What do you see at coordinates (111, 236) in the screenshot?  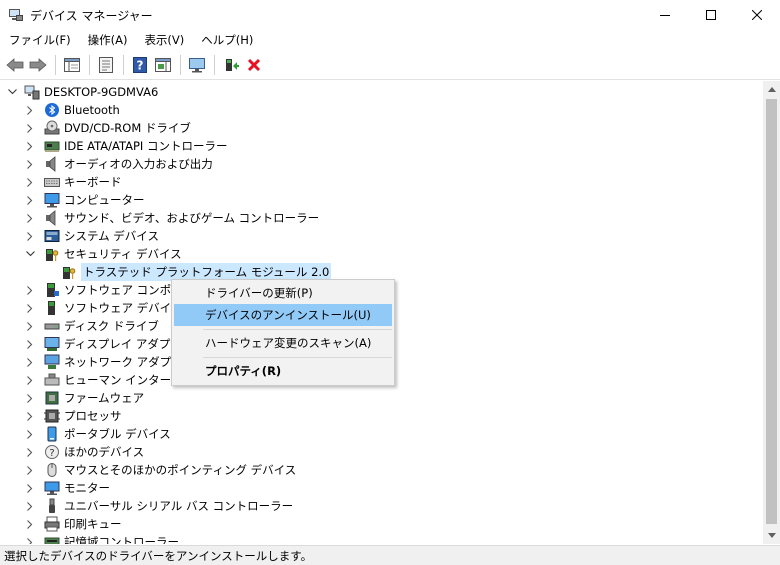 I see `tree-item-label: システム デバイス` at bounding box center [111, 236].